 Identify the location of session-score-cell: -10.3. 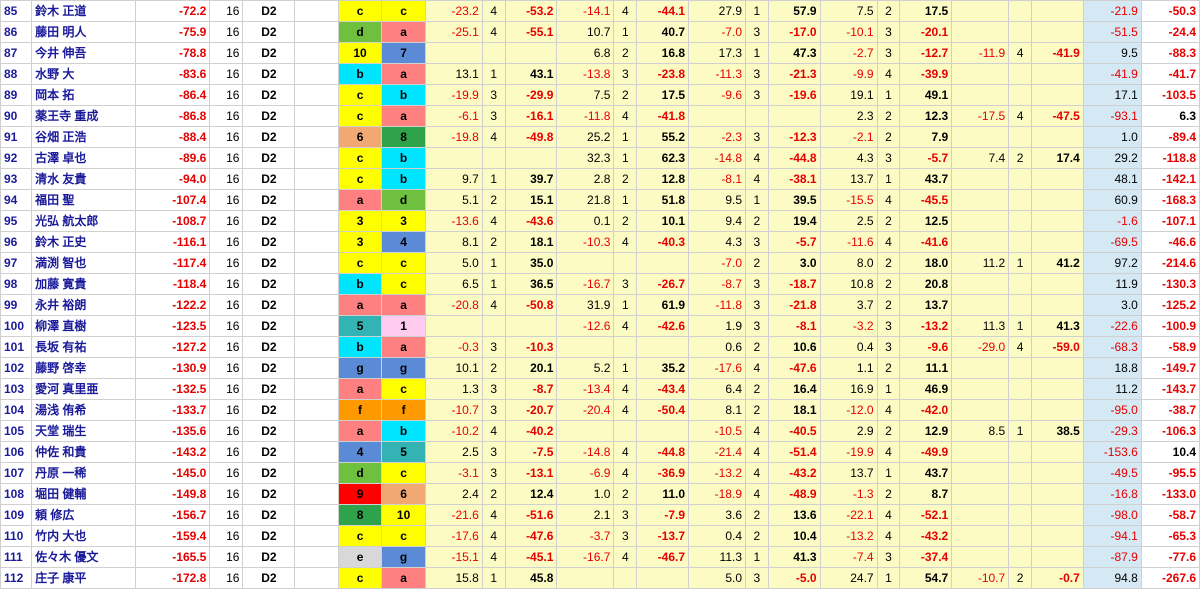
(585, 242).